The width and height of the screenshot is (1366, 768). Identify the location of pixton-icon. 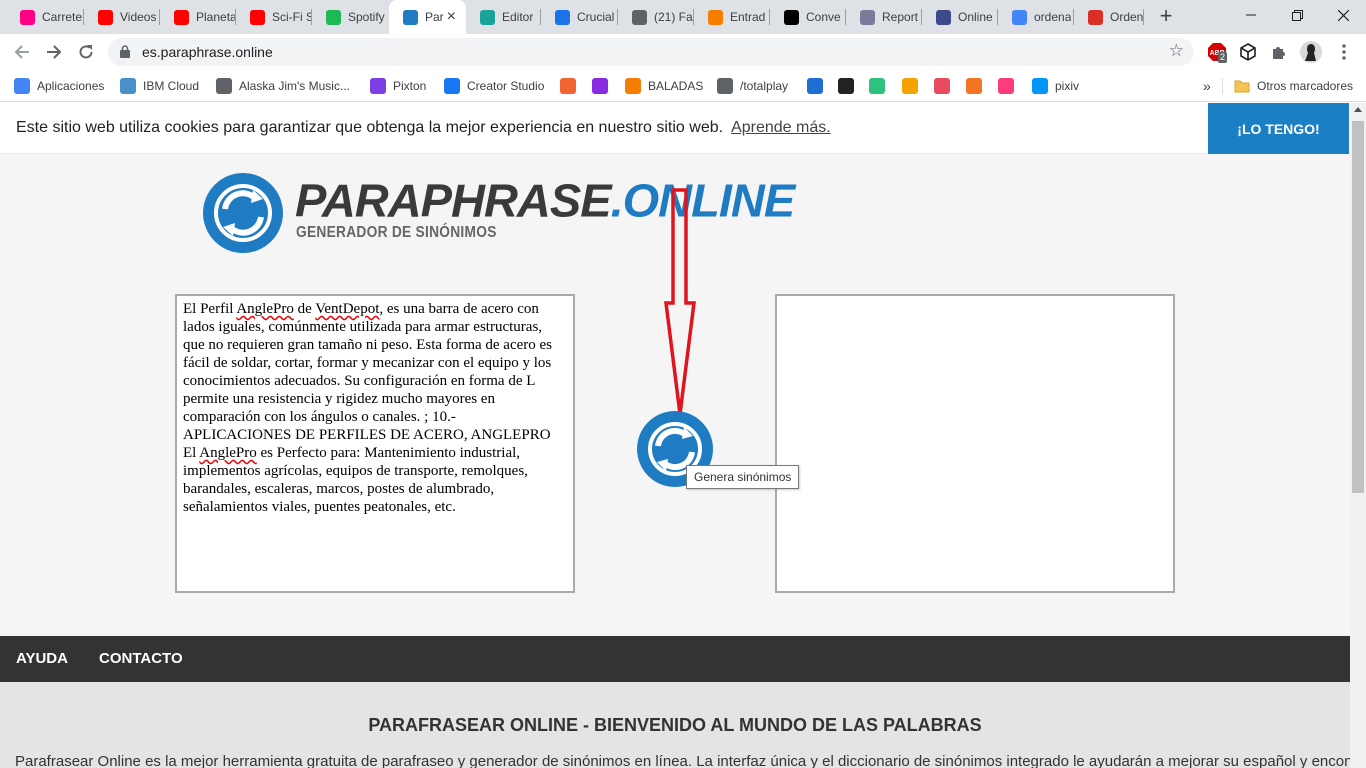
(378, 86).